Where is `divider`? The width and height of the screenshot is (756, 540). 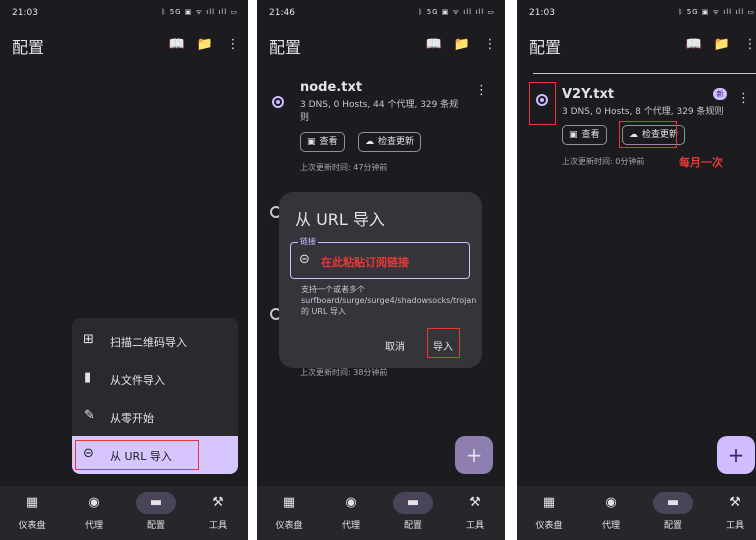
divider is located at coordinates (644, 73).